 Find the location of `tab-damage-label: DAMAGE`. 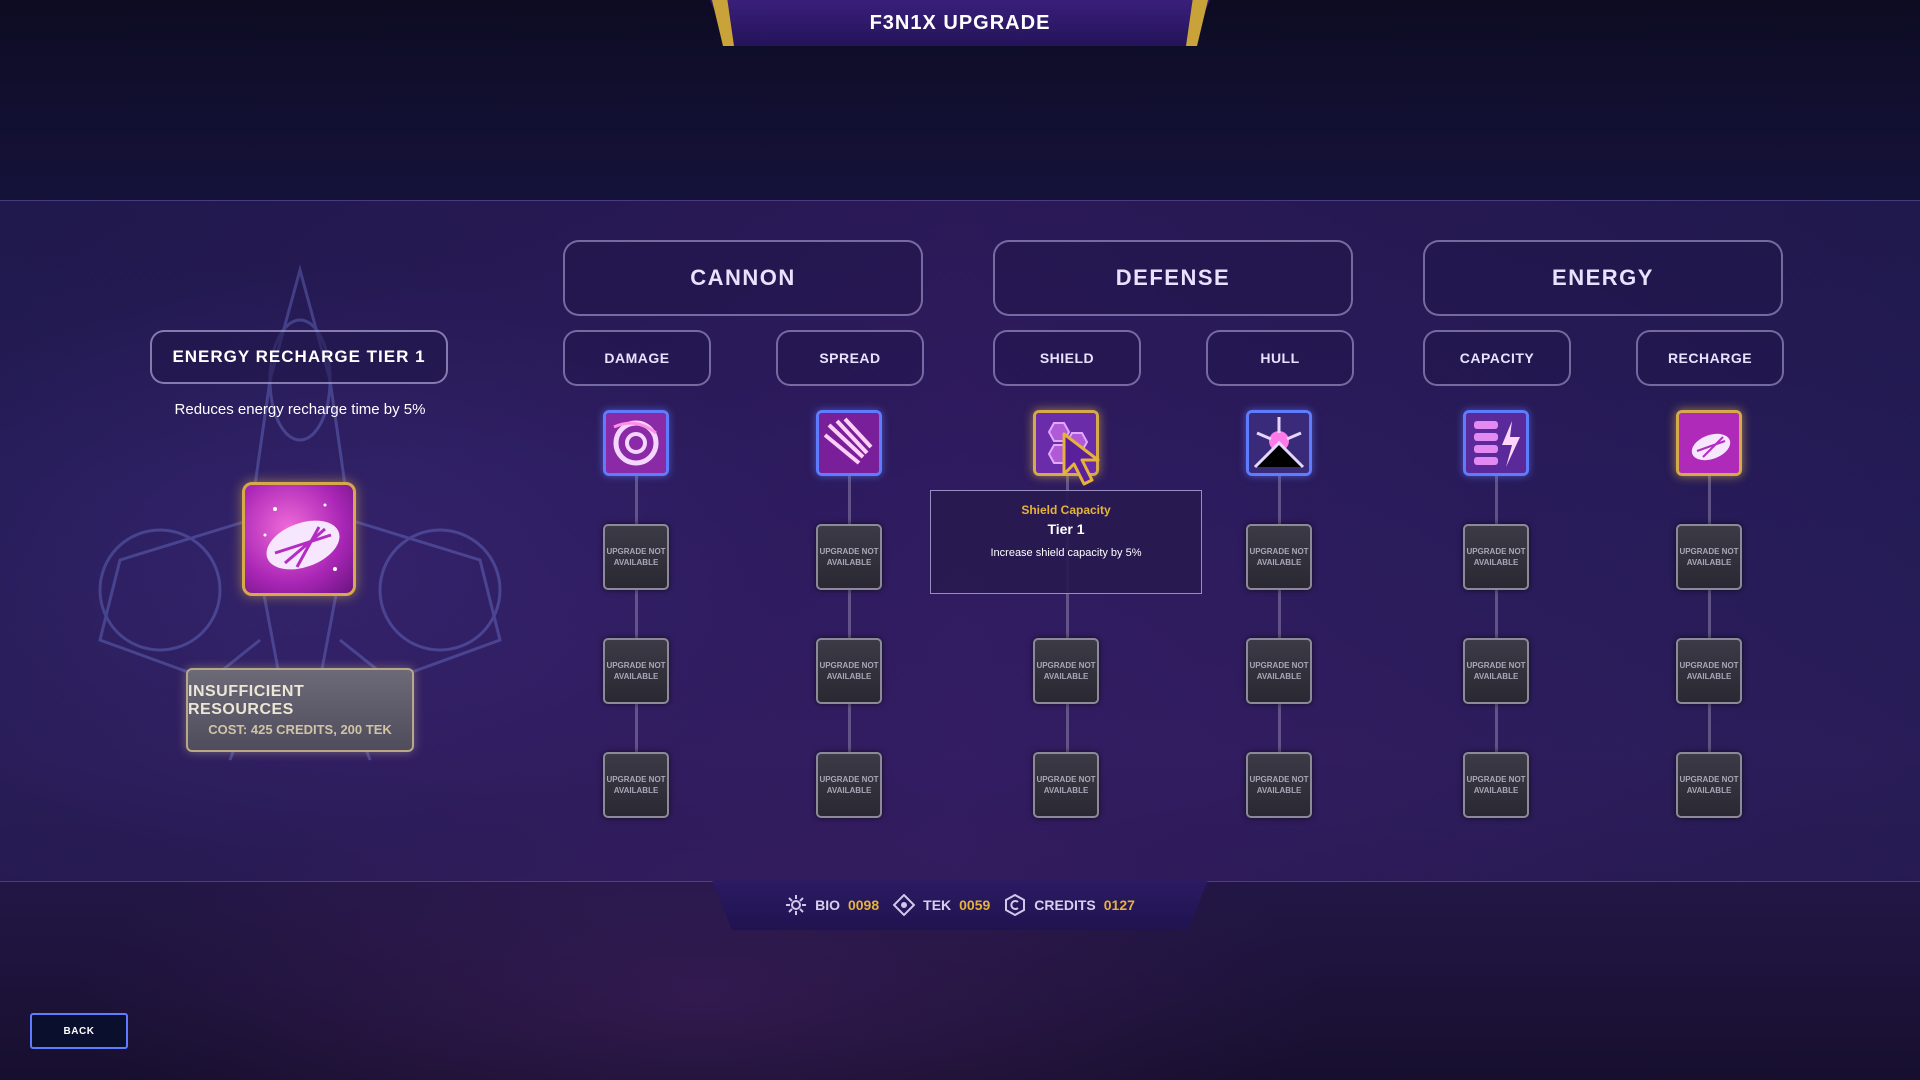

tab-damage-label: DAMAGE is located at coordinates (637, 358).